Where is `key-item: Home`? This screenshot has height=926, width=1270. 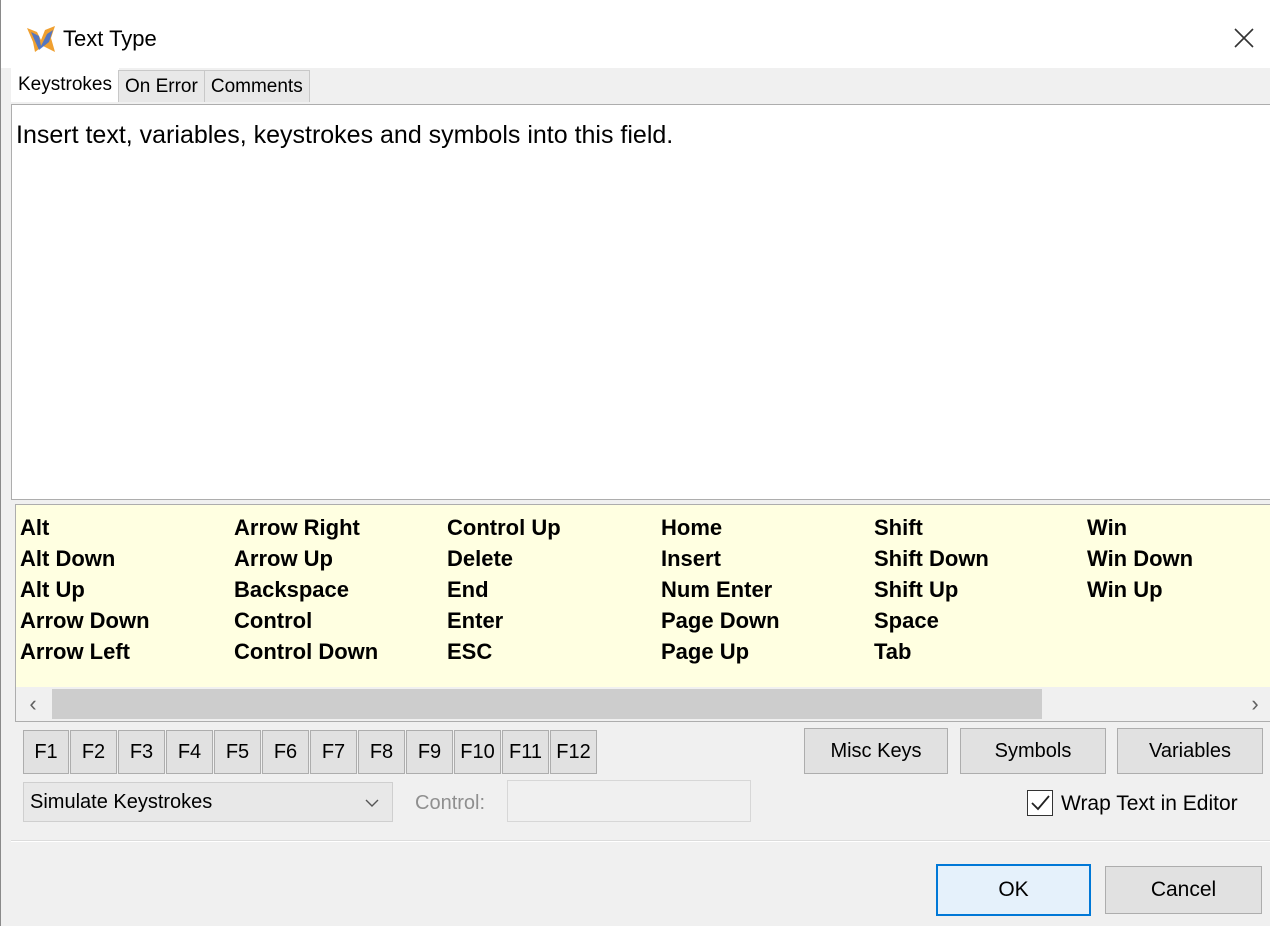
key-item: Home is located at coordinates (767, 528).